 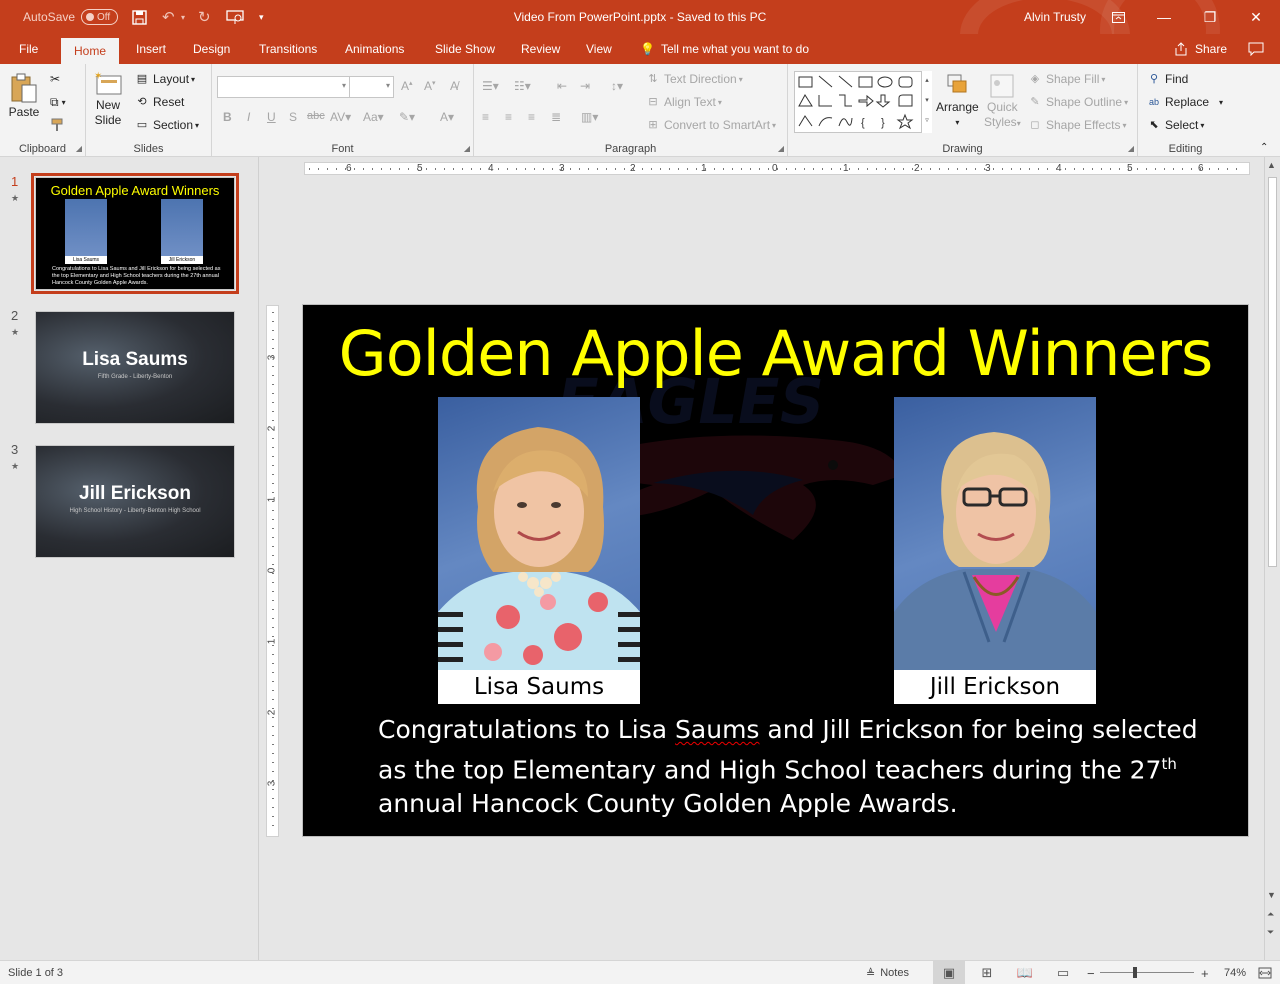 What do you see at coordinates (1272, 372) in the screenshot?
I see `scroll-thumb` at bounding box center [1272, 372].